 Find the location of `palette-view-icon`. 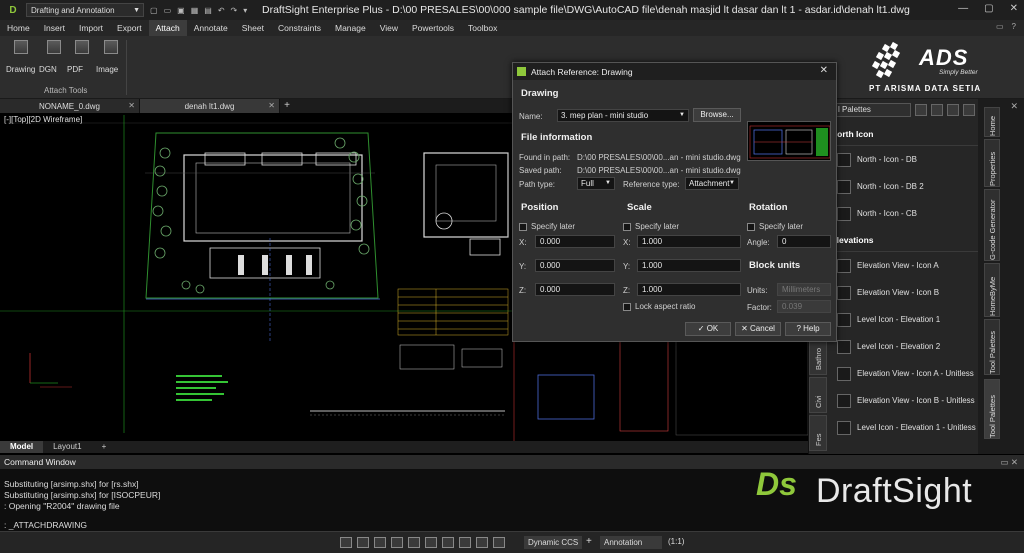

palette-view-icon is located at coordinates (937, 110).